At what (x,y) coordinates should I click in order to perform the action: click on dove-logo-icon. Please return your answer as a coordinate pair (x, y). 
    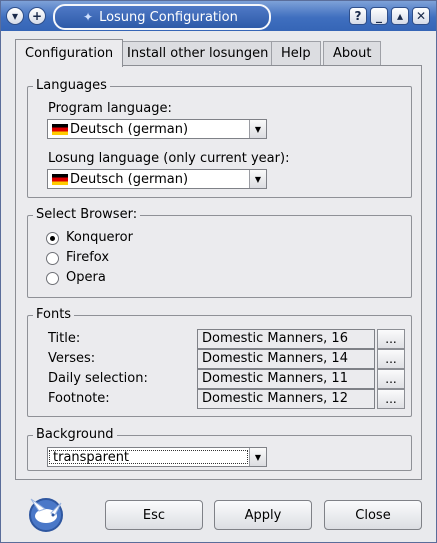
    Looking at the image, I should click on (46, 515).